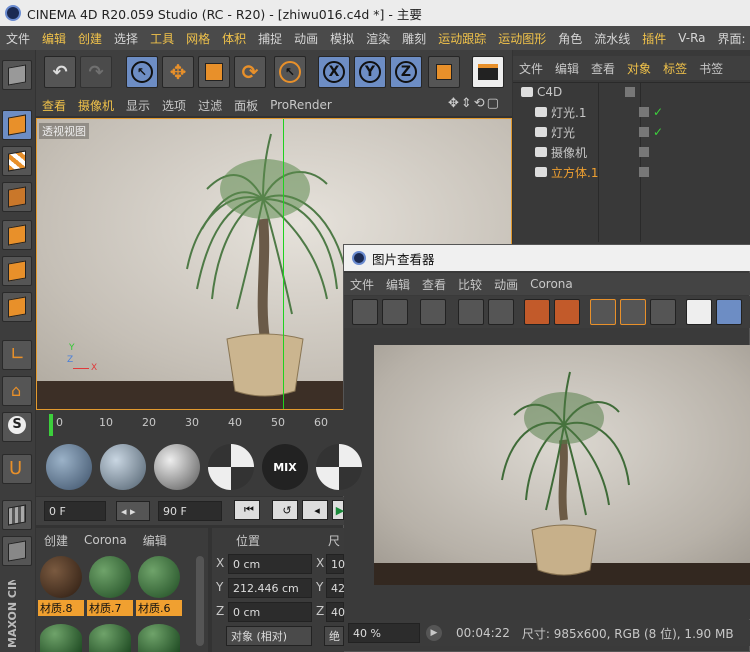  What do you see at coordinates (315, 510) in the screenshot?
I see `prev-key-icon: ◂` at bounding box center [315, 510].